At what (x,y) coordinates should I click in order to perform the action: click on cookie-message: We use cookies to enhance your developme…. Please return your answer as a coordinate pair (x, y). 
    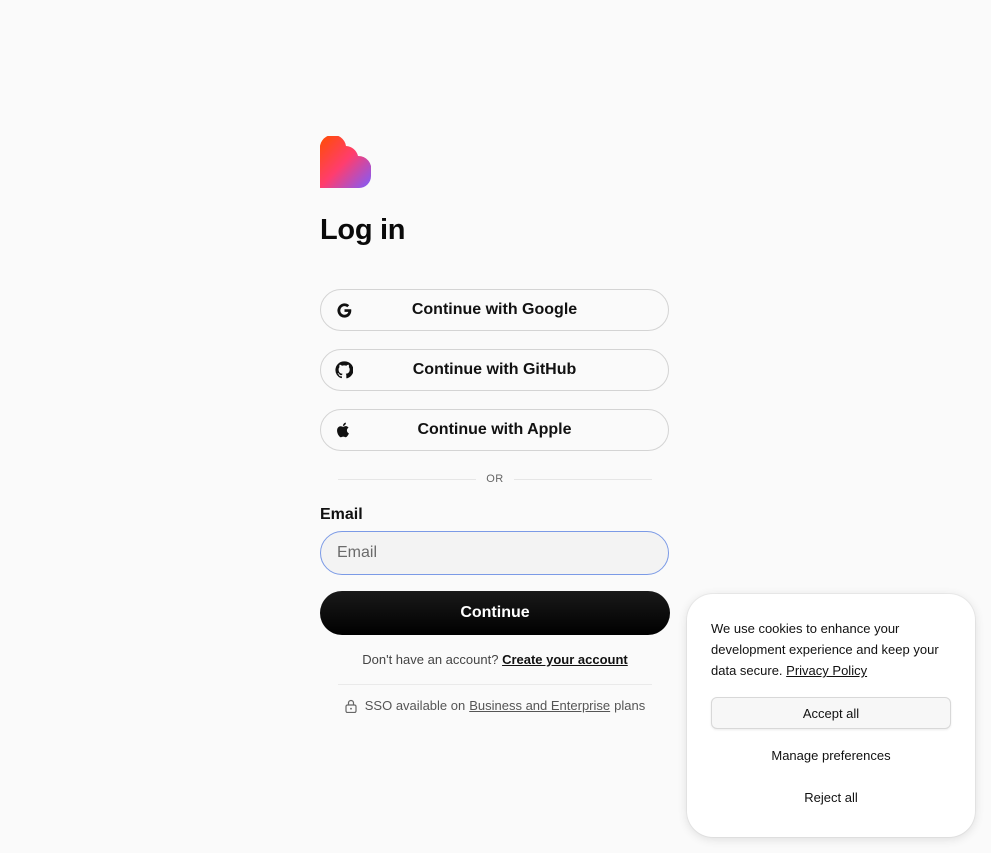
    Looking at the image, I should click on (831, 649).